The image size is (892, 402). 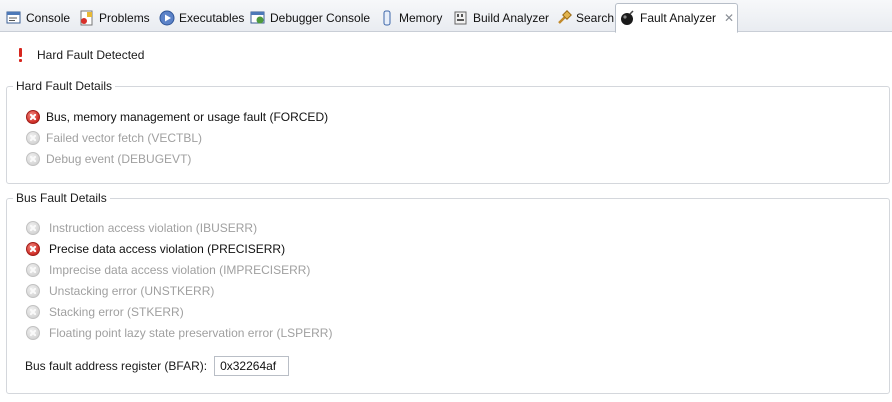 I want to click on tab-problems: Problems, so click(x=112, y=18).